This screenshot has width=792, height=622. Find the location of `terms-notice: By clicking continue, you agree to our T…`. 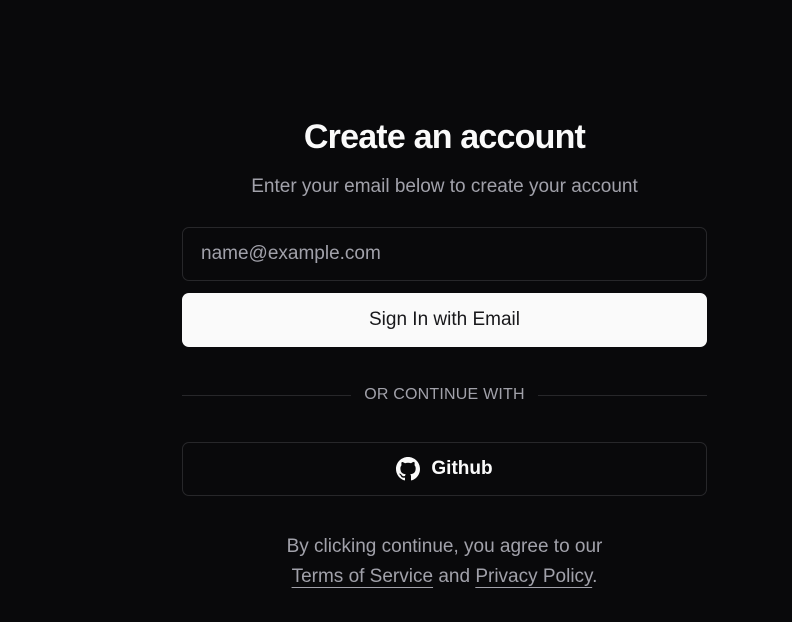

terms-notice: By clicking continue, you agree to our T… is located at coordinates (444, 562).